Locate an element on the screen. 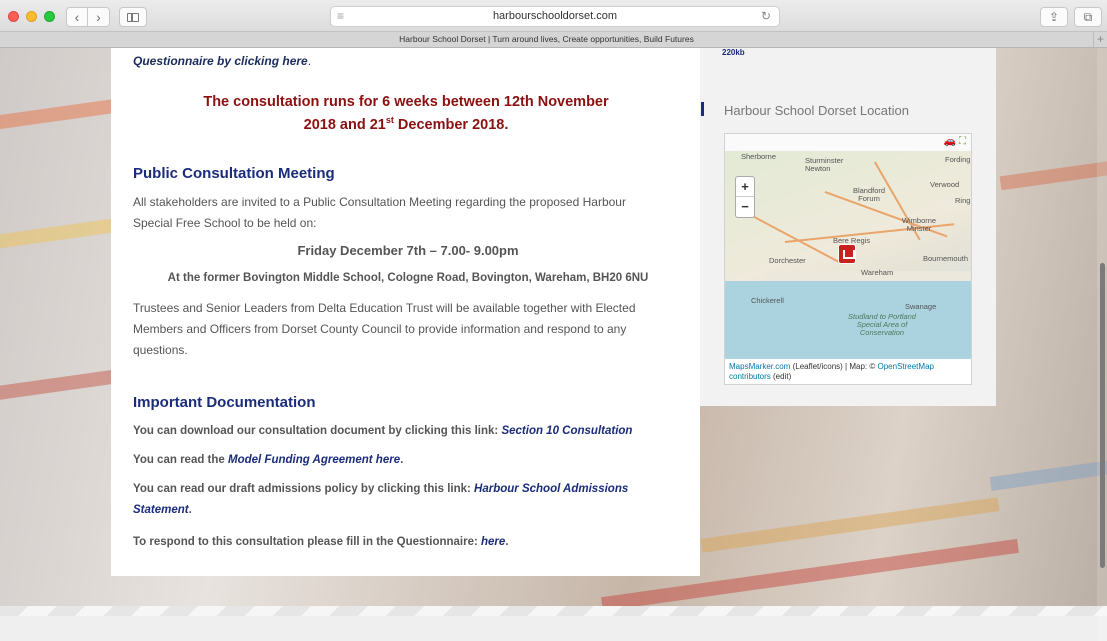  show-tabs-button: ⧉ is located at coordinates (1088, 17).